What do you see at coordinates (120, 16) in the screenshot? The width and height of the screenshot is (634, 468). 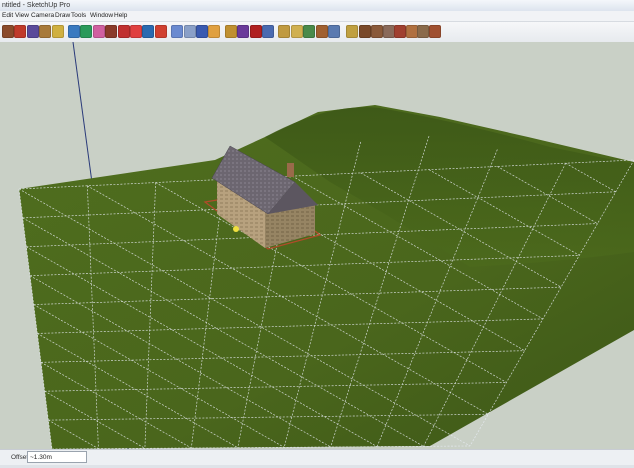 I see `menu-help: Help` at bounding box center [120, 16].